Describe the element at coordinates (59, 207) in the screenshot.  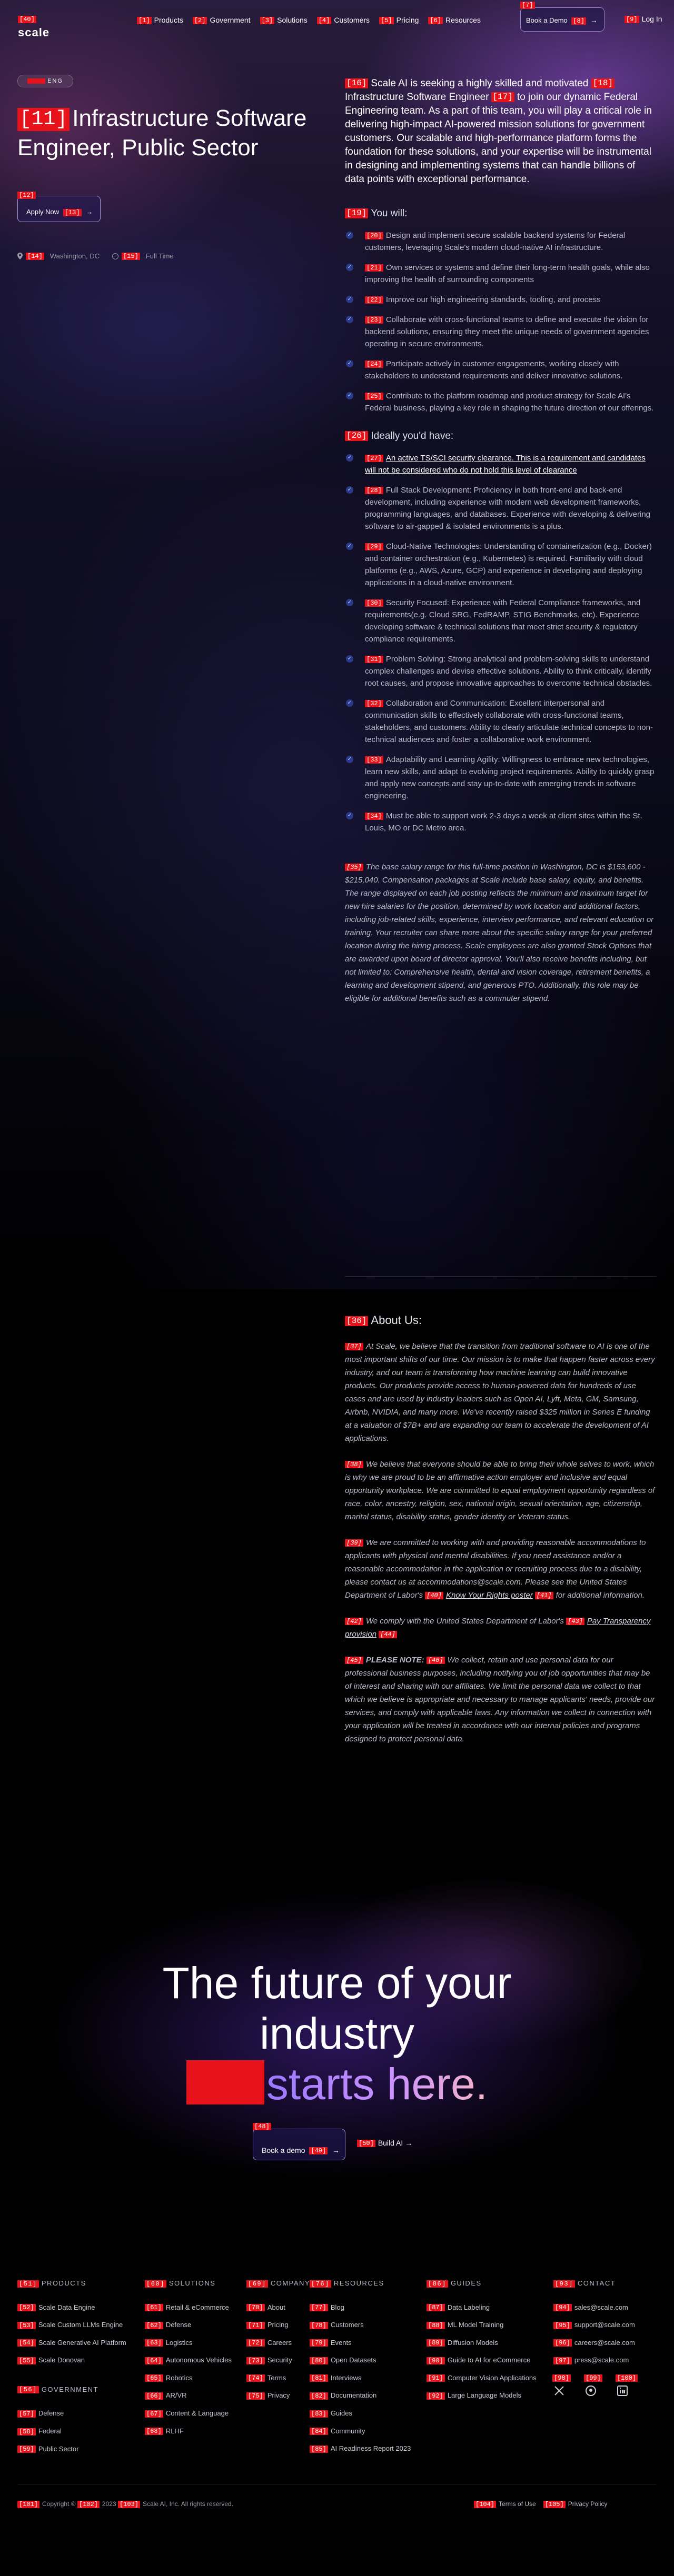
I see `apply-now-button: [12] Apply Now [13] →` at that location.